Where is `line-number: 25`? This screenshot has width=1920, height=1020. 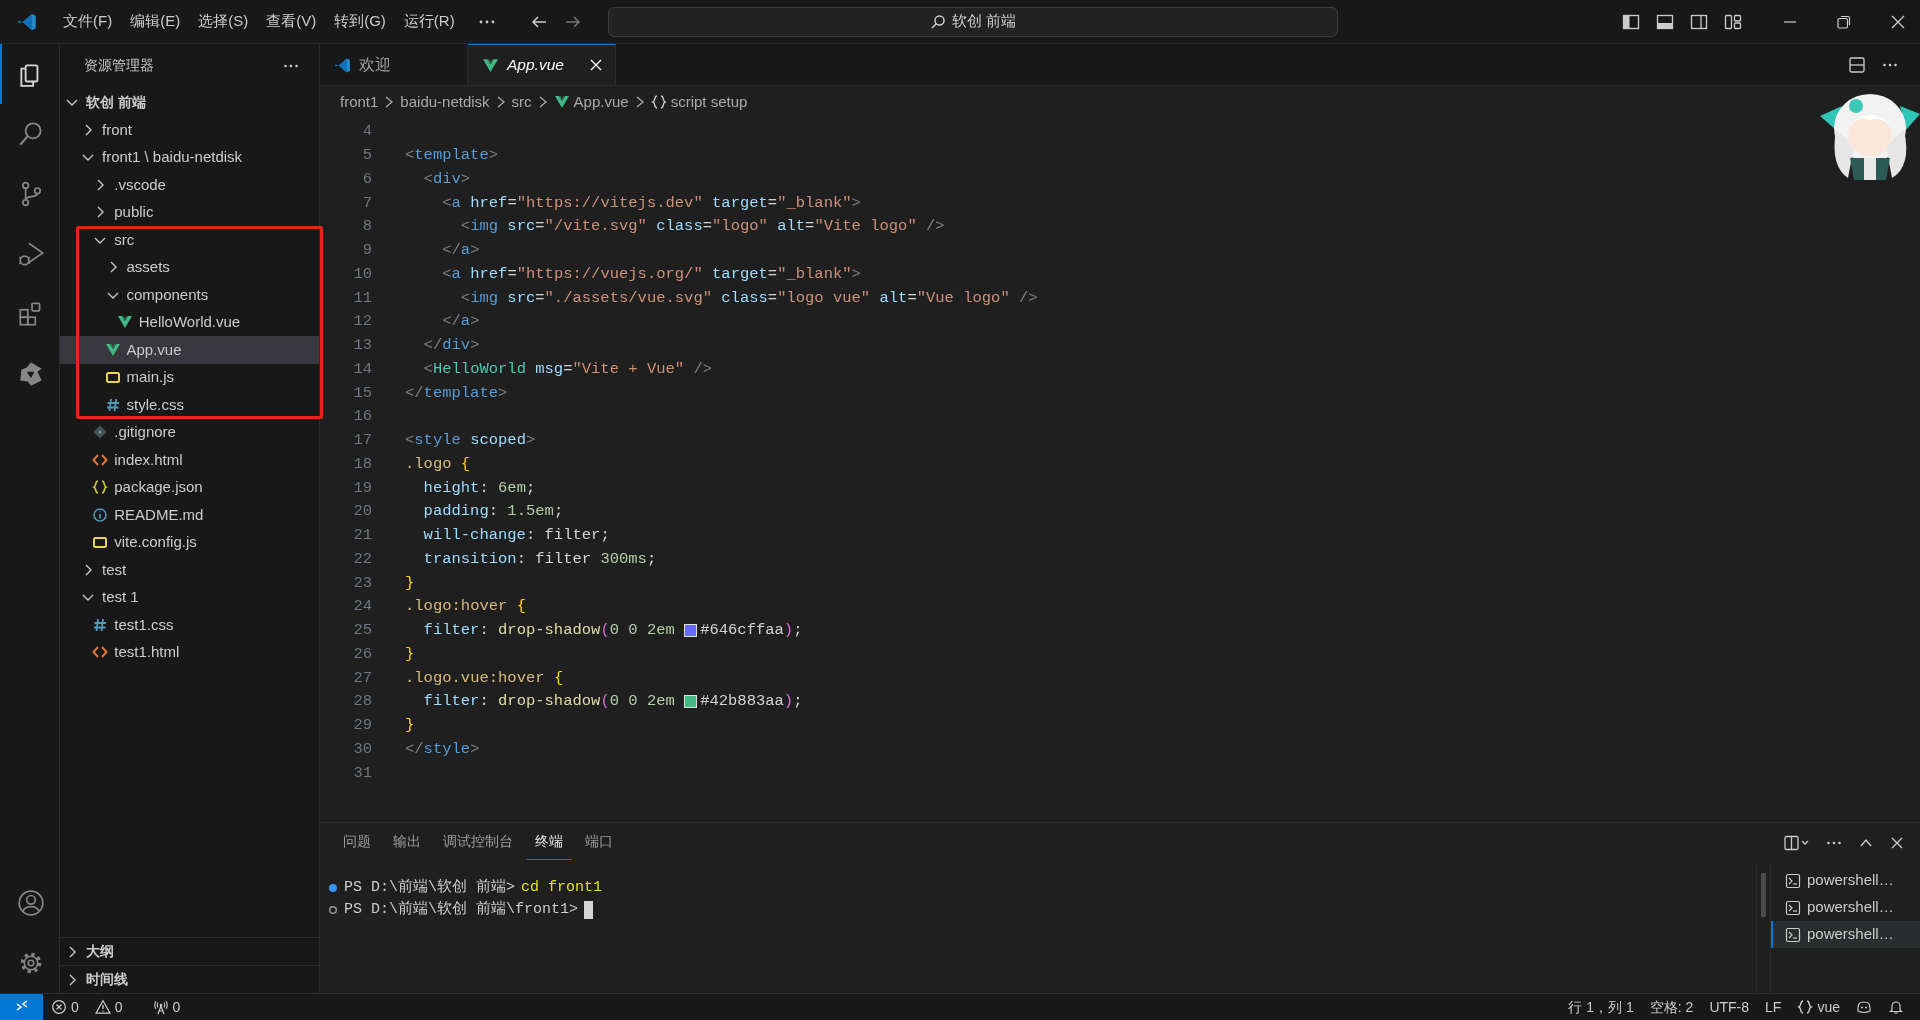
line-number: 25 is located at coordinates (362, 630).